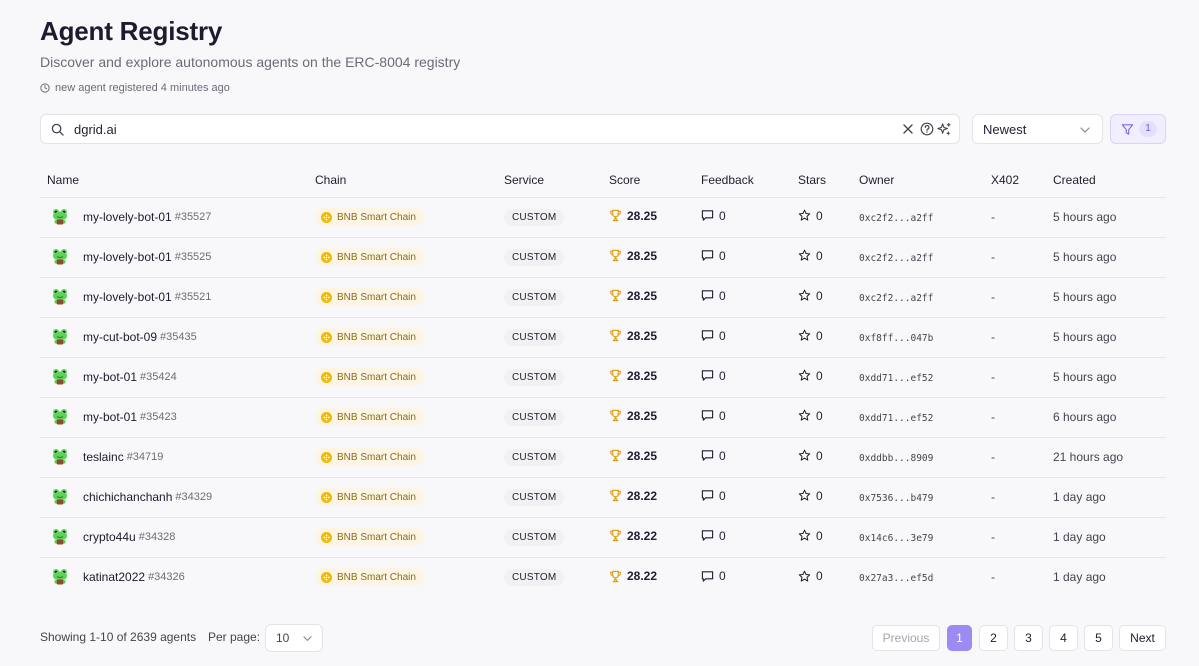  Describe the element at coordinates (655, 180) in the screenshot. I see `column-header-score: Score` at that location.